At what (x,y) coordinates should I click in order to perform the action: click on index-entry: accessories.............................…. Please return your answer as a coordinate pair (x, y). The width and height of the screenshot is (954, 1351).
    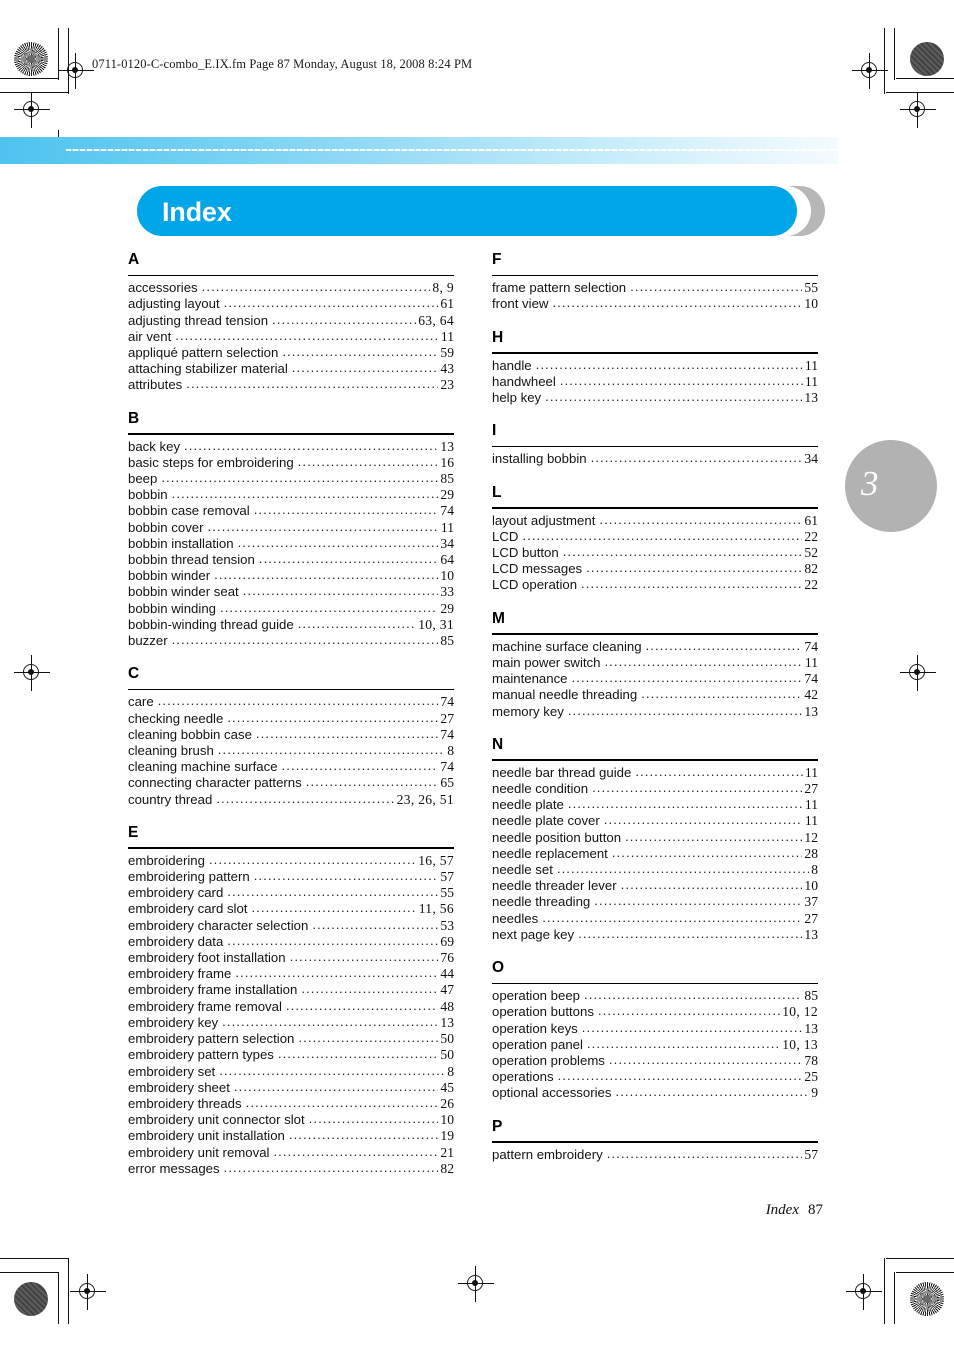
    Looking at the image, I should click on (291, 288).